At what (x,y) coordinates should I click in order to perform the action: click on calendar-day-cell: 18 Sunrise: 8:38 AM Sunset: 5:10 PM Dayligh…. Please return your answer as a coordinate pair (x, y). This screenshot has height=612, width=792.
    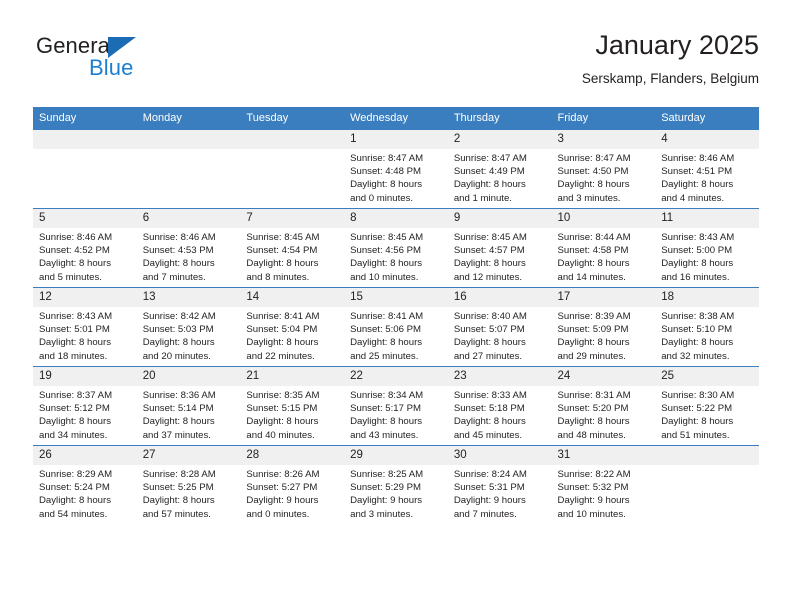
    Looking at the image, I should click on (707, 327).